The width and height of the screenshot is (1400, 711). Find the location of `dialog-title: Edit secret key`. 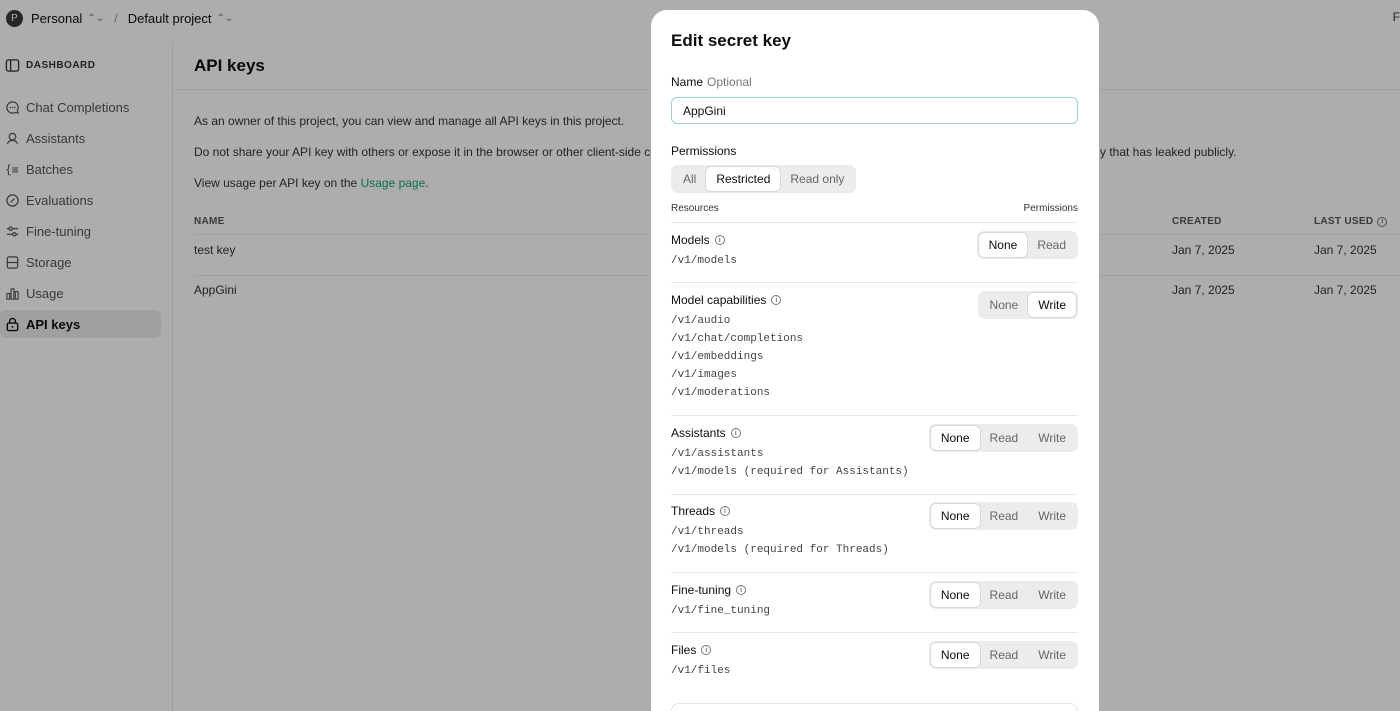

dialog-title: Edit secret key is located at coordinates (731, 40).